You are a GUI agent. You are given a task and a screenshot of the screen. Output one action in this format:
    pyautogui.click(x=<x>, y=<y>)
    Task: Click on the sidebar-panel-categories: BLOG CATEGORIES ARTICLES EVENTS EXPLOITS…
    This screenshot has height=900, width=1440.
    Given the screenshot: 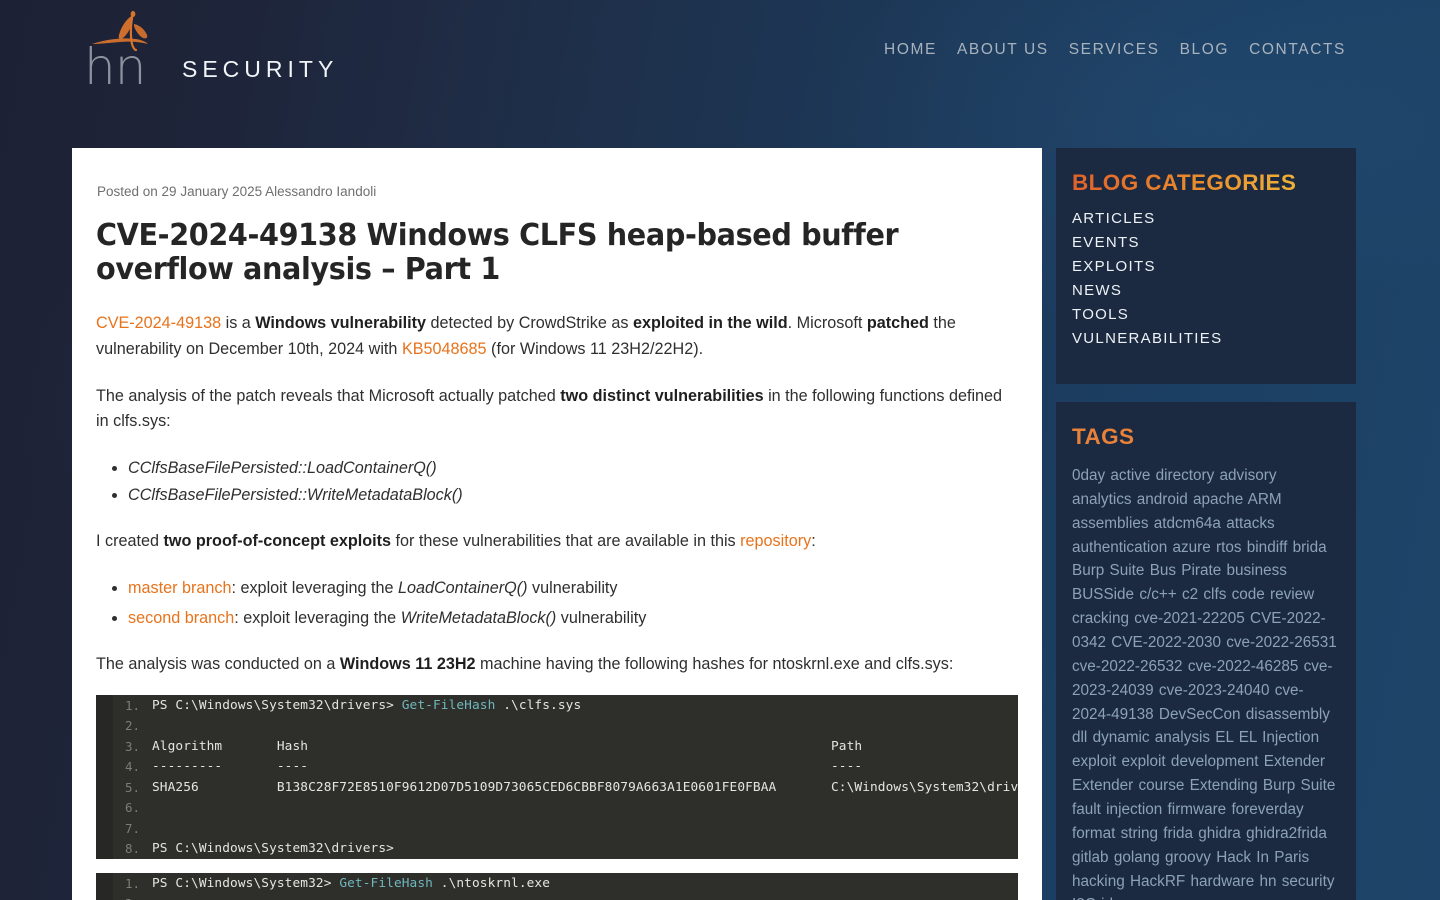 What is the action you would take?
    pyautogui.click(x=1206, y=266)
    